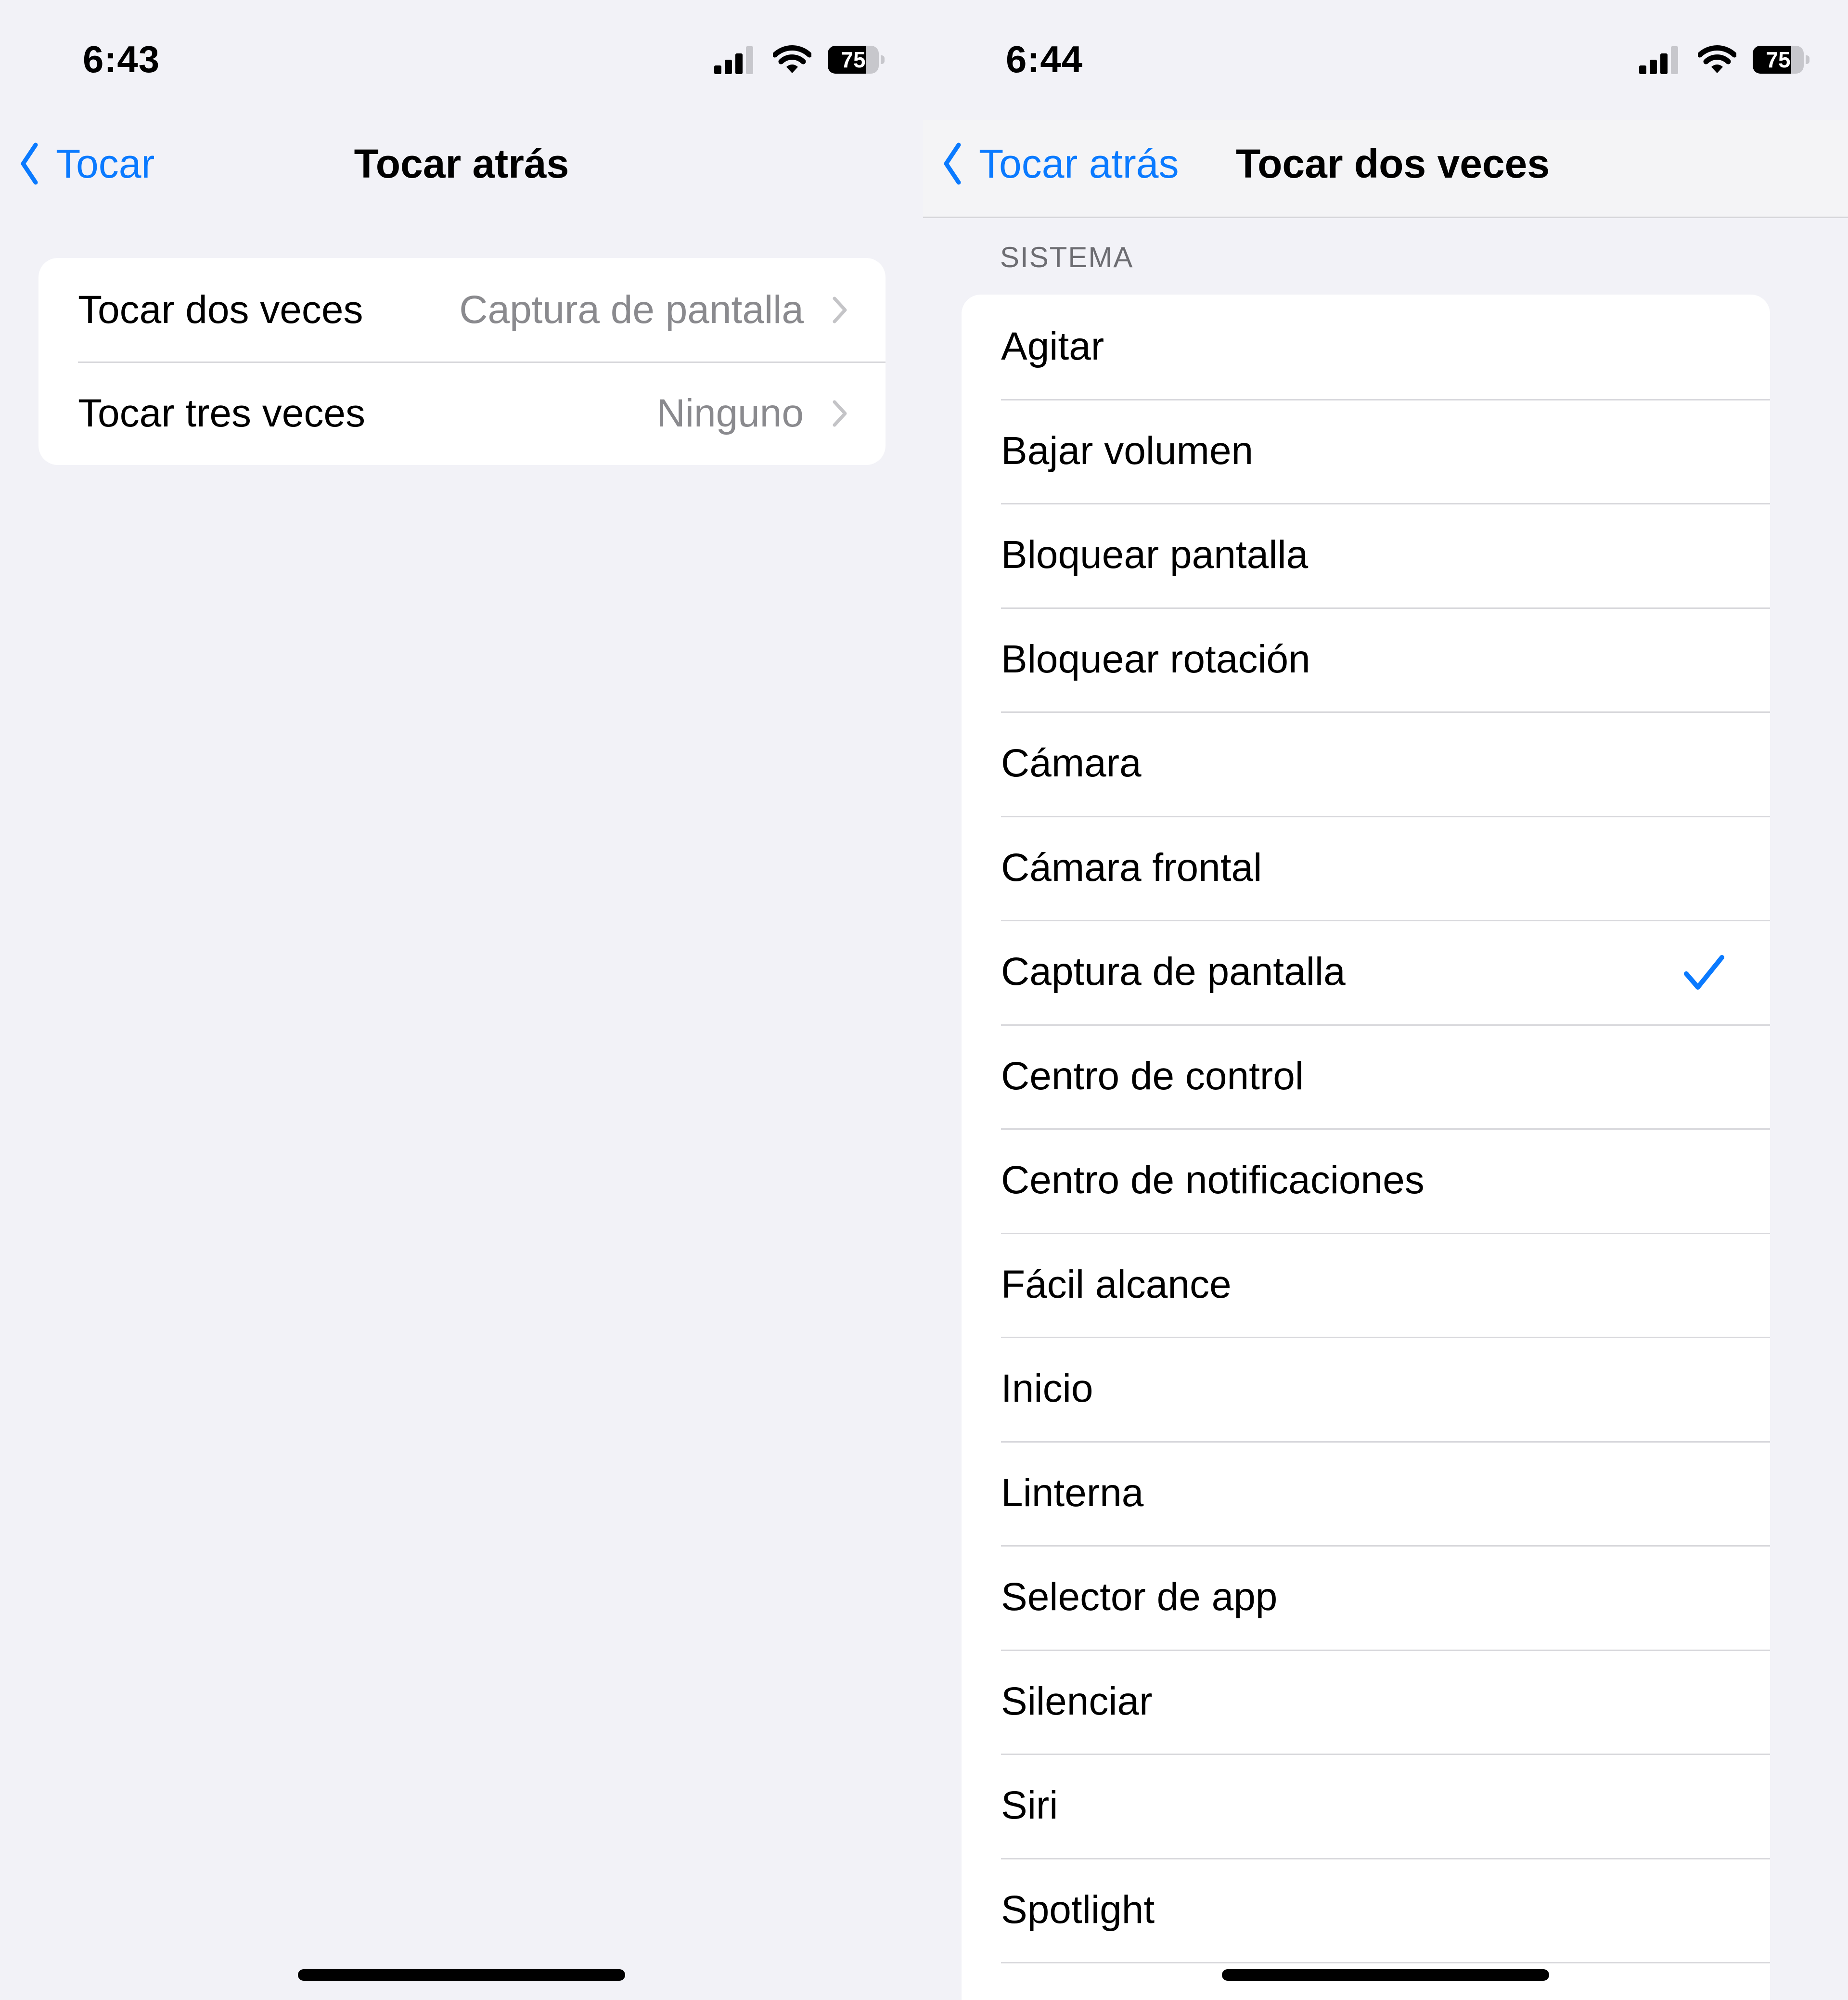  What do you see at coordinates (1366, 555) in the screenshot?
I see `list-item: Bloquear pantalla` at bounding box center [1366, 555].